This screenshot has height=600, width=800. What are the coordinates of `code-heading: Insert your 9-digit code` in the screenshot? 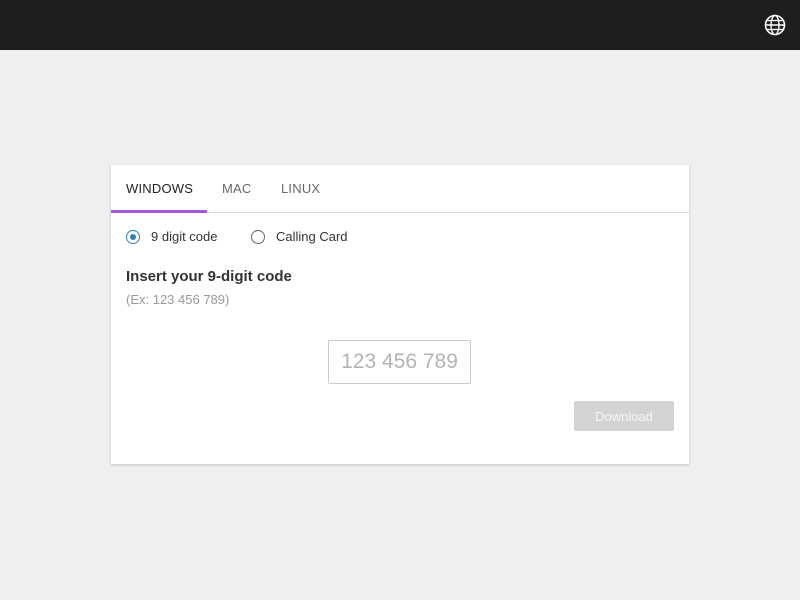 It's located at (209, 276).